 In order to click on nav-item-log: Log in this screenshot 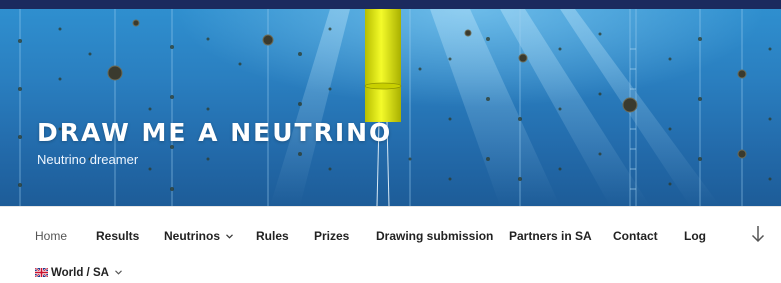, I will do `click(695, 236)`.